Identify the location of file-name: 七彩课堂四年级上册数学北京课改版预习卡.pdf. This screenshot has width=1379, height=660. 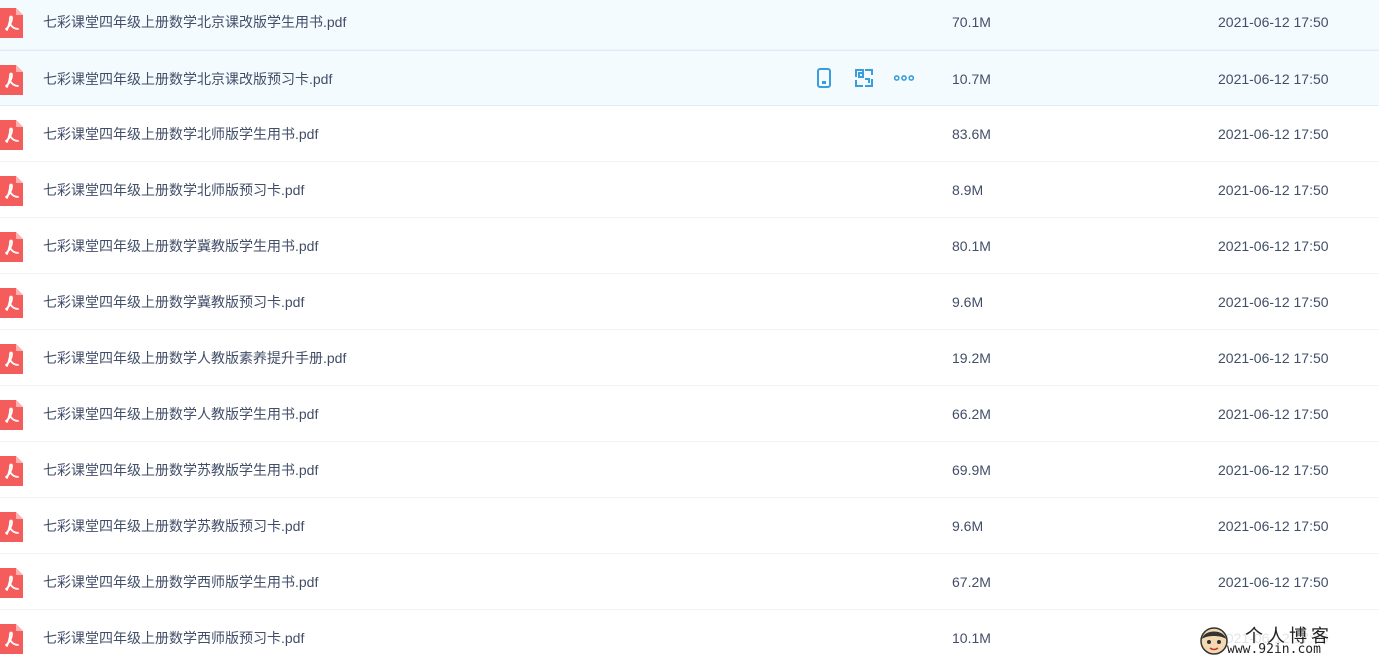
(187, 79).